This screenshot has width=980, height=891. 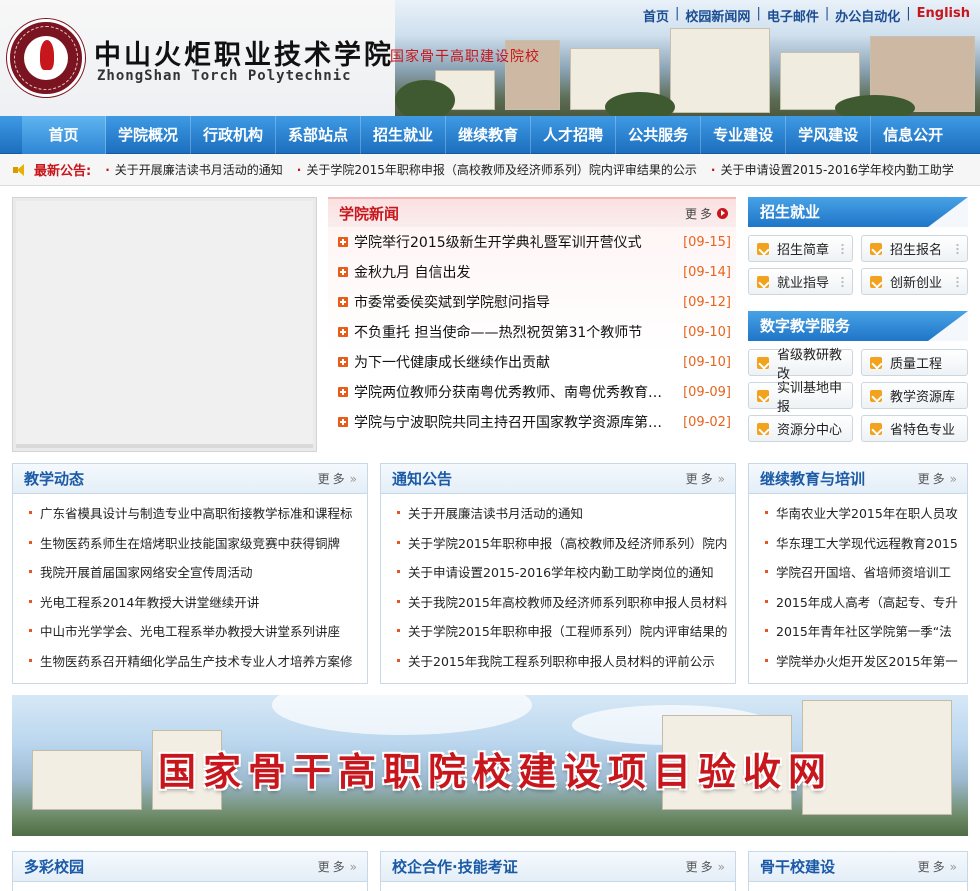 What do you see at coordinates (164, 324) in the screenshot?
I see `photo-slideshow` at bounding box center [164, 324].